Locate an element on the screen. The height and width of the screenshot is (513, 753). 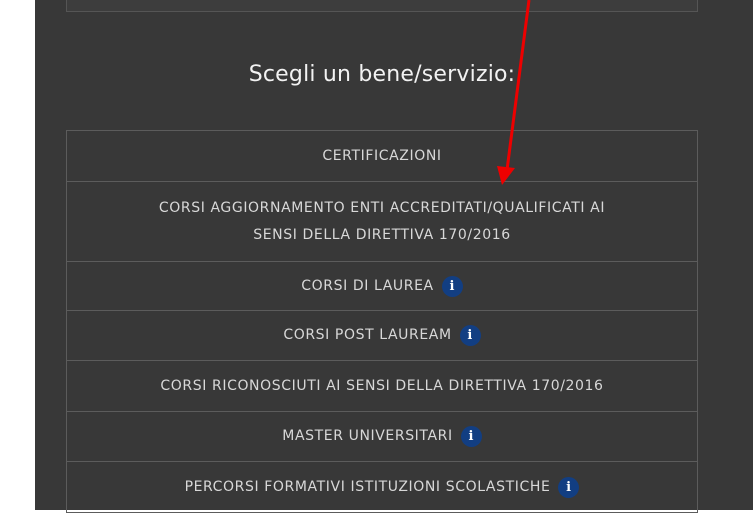
list-item-label: CORSI DI LAUREA is located at coordinates (367, 285).